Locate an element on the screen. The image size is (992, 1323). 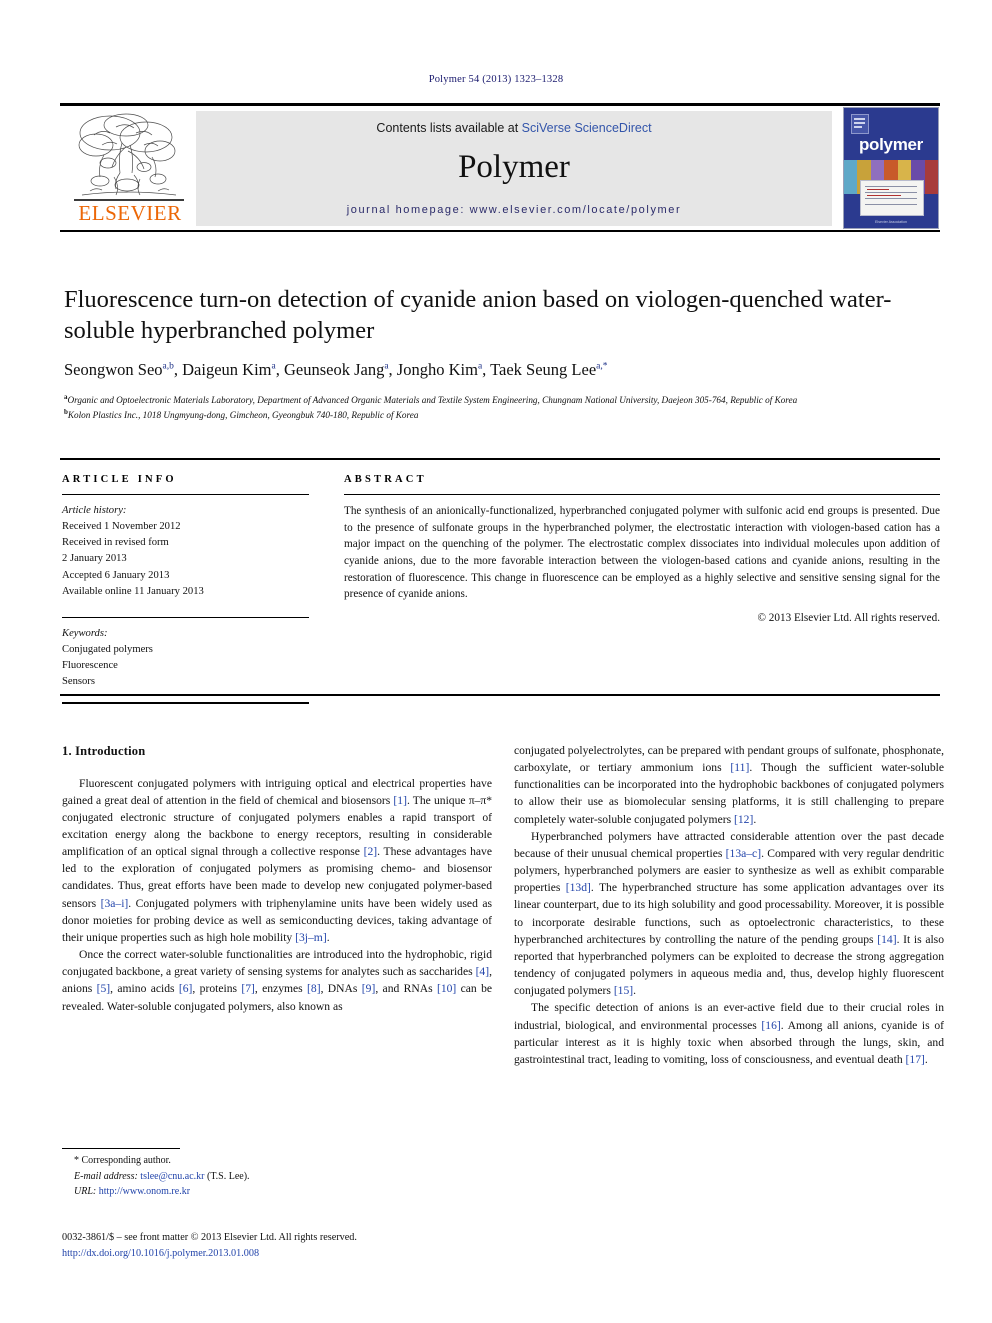
article-history-label: Article history: is located at coordinates (94, 511).